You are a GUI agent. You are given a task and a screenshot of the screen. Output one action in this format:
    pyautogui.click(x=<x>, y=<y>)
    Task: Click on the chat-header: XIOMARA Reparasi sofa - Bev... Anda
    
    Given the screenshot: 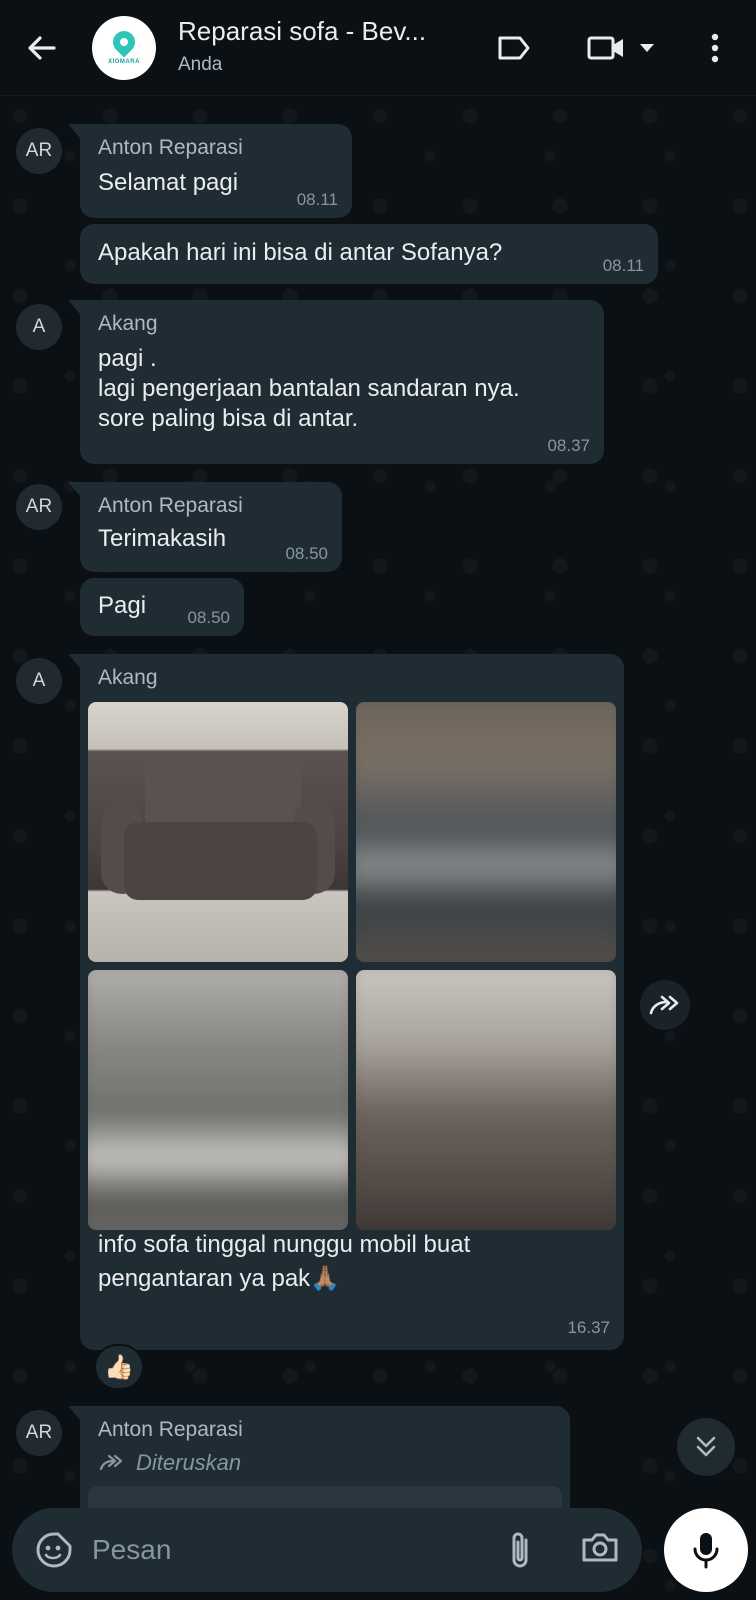 What is the action you would take?
    pyautogui.click(x=378, y=48)
    